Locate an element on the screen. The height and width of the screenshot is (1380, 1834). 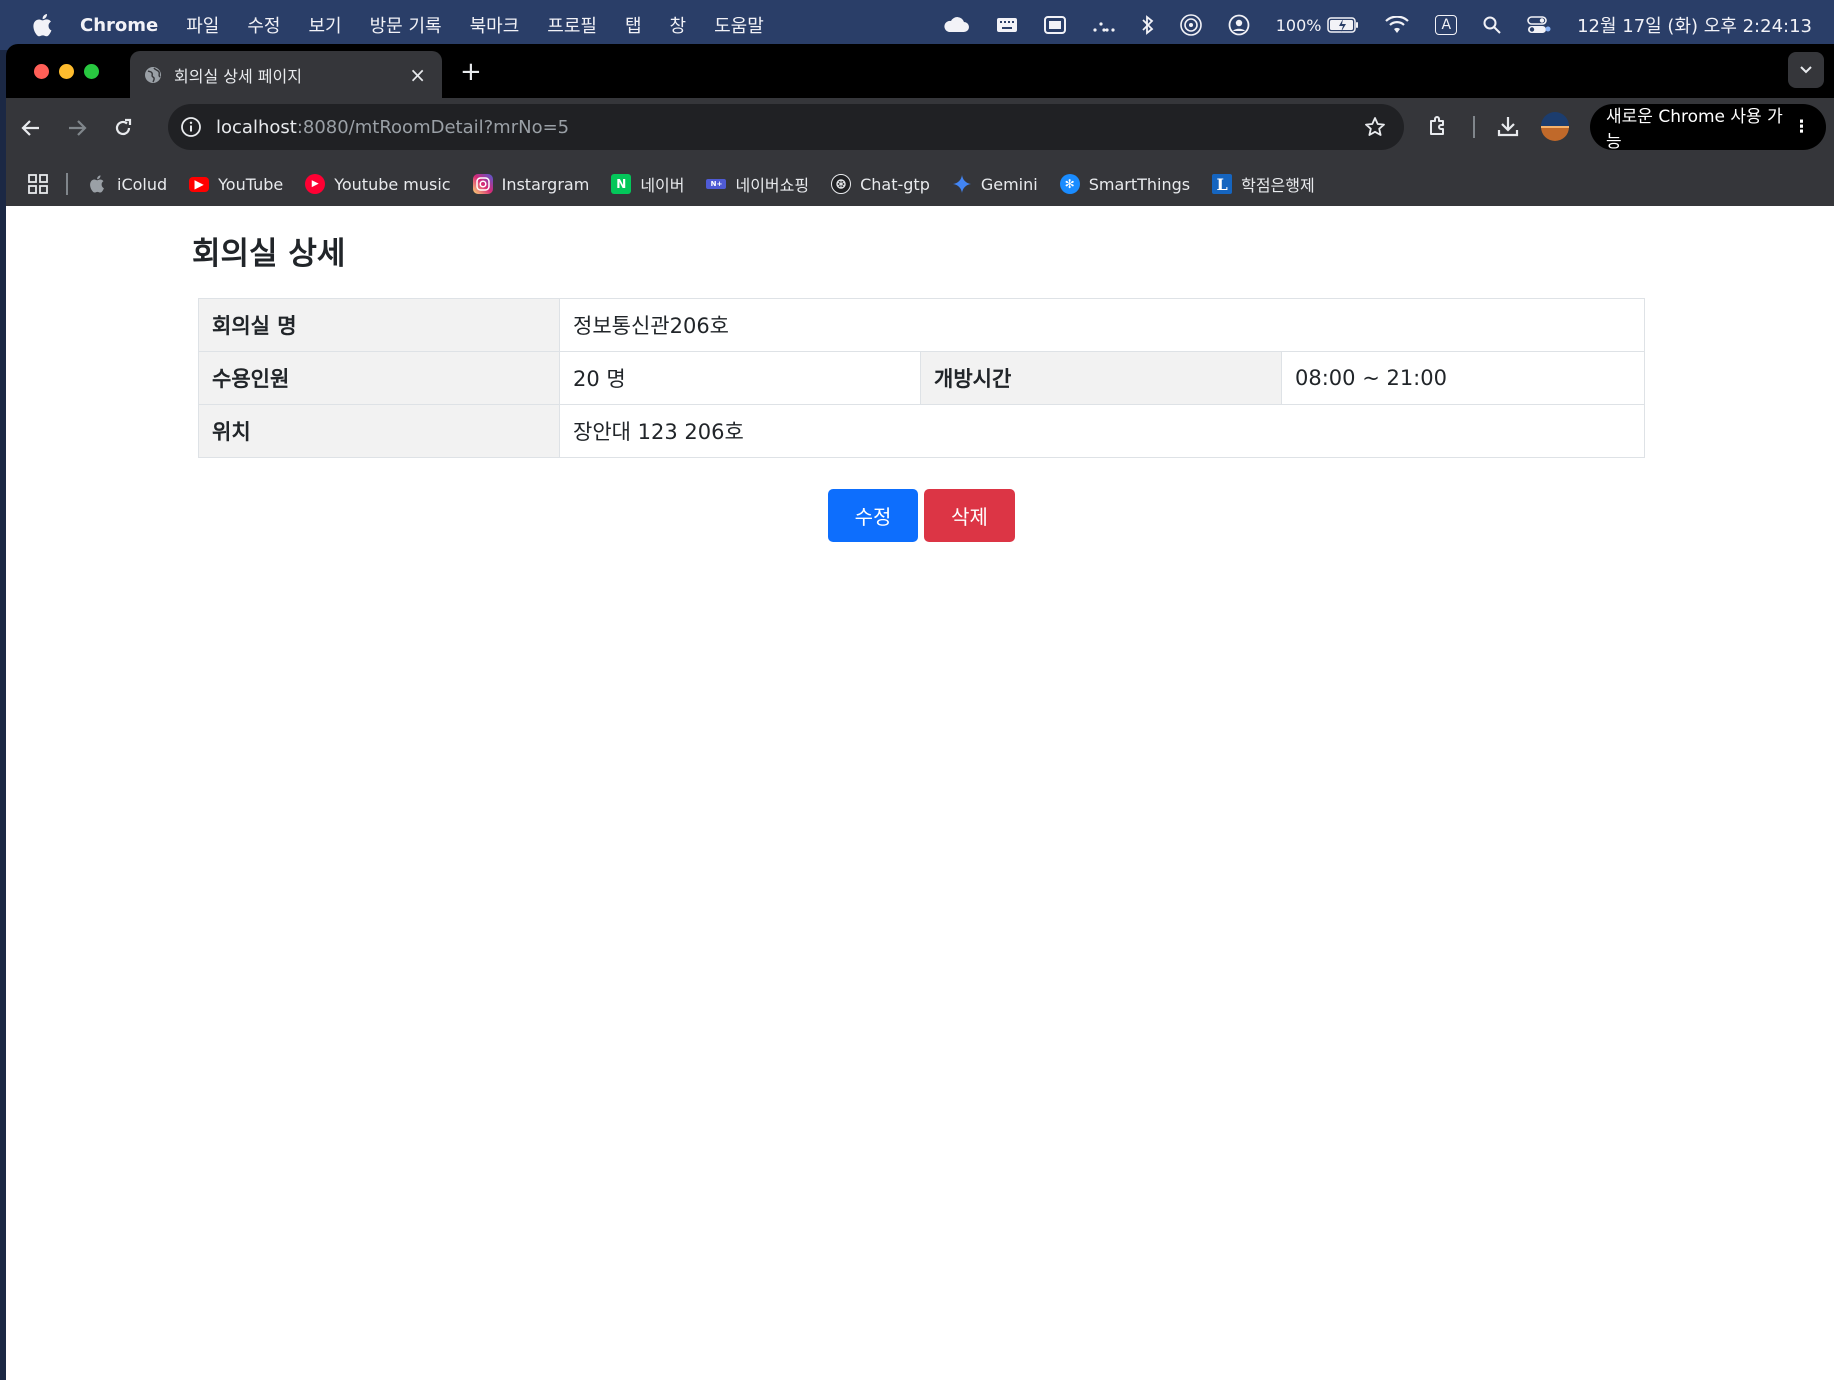
hours-label: 개방시간 is located at coordinates (1101, 378).